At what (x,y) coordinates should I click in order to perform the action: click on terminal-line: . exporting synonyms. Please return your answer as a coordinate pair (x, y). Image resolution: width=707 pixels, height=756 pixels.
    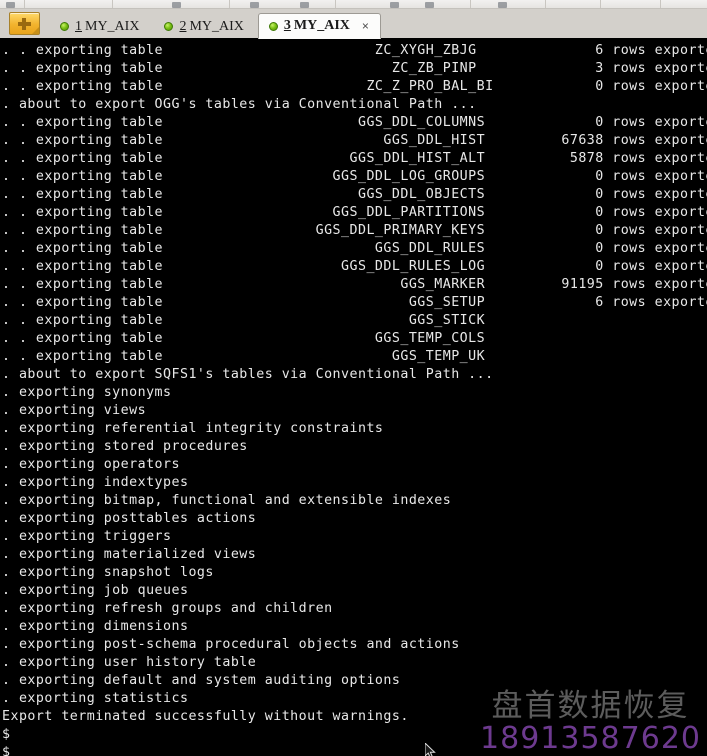
    Looking at the image, I should click on (87, 392).